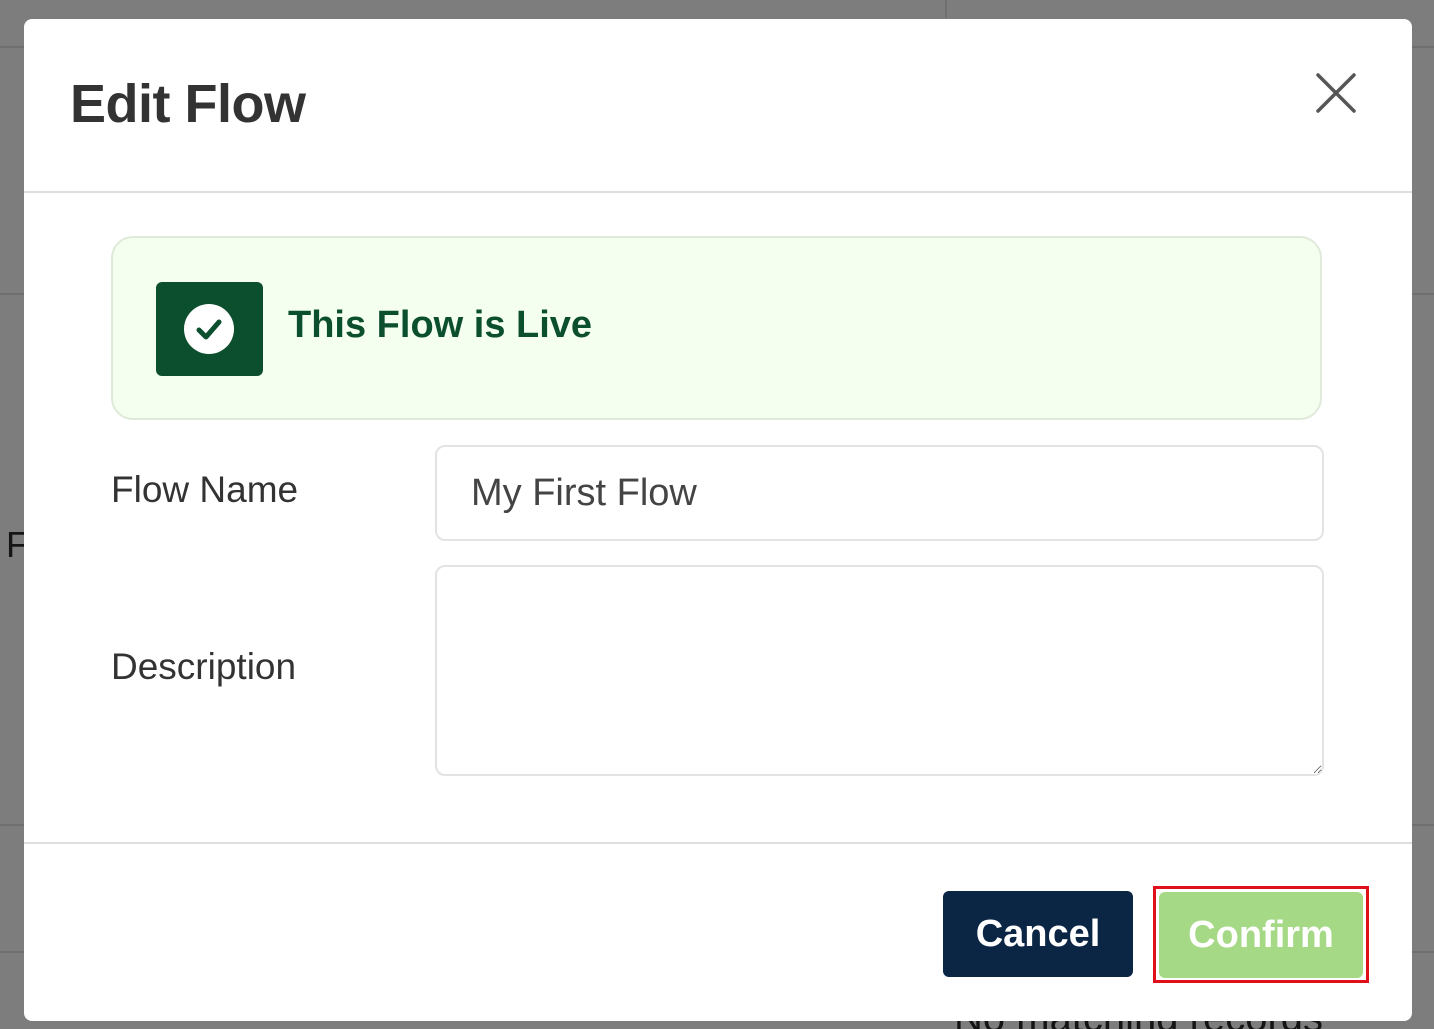 This screenshot has height=1029, width=1434. Describe the element at coordinates (946, 9) in the screenshot. I see `background-divider` at that location.